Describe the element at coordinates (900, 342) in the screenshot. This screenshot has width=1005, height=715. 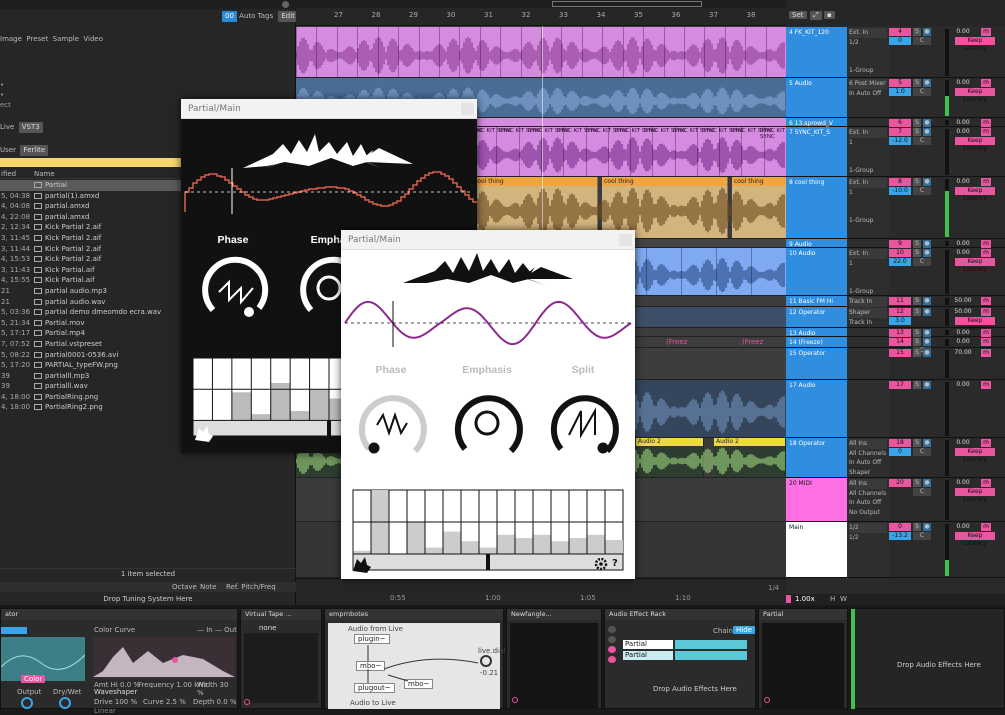
I see `track-number: 14` at that location.